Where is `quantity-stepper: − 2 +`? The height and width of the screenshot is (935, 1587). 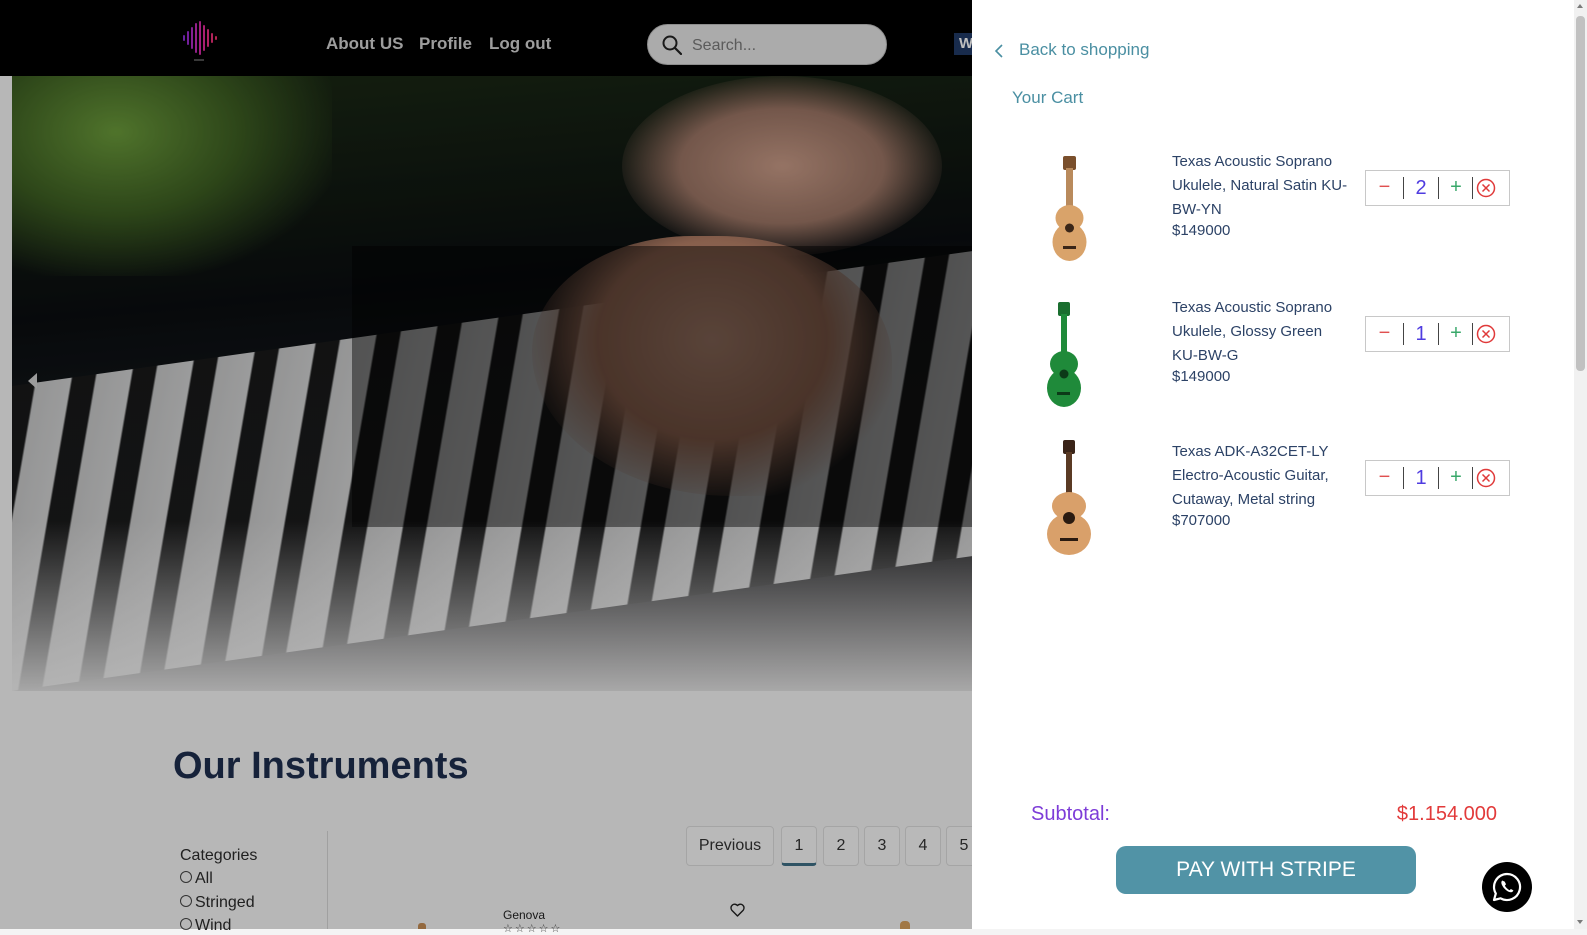 quantity-stepper: − 2 + is located at coordinates (1437, 188).